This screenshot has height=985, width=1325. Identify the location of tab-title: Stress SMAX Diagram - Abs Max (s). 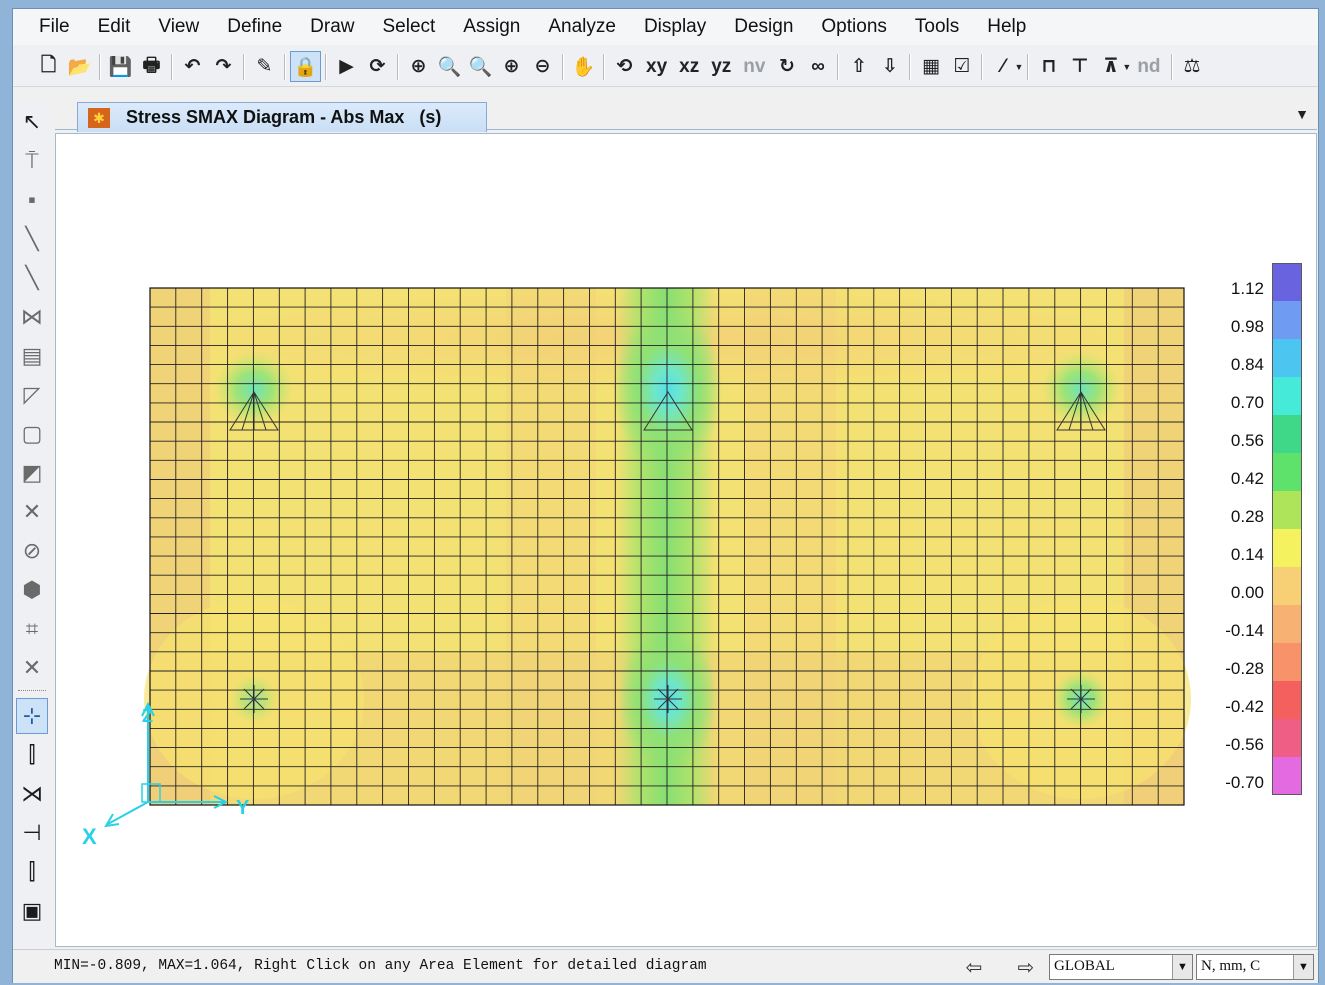
(284, 117).